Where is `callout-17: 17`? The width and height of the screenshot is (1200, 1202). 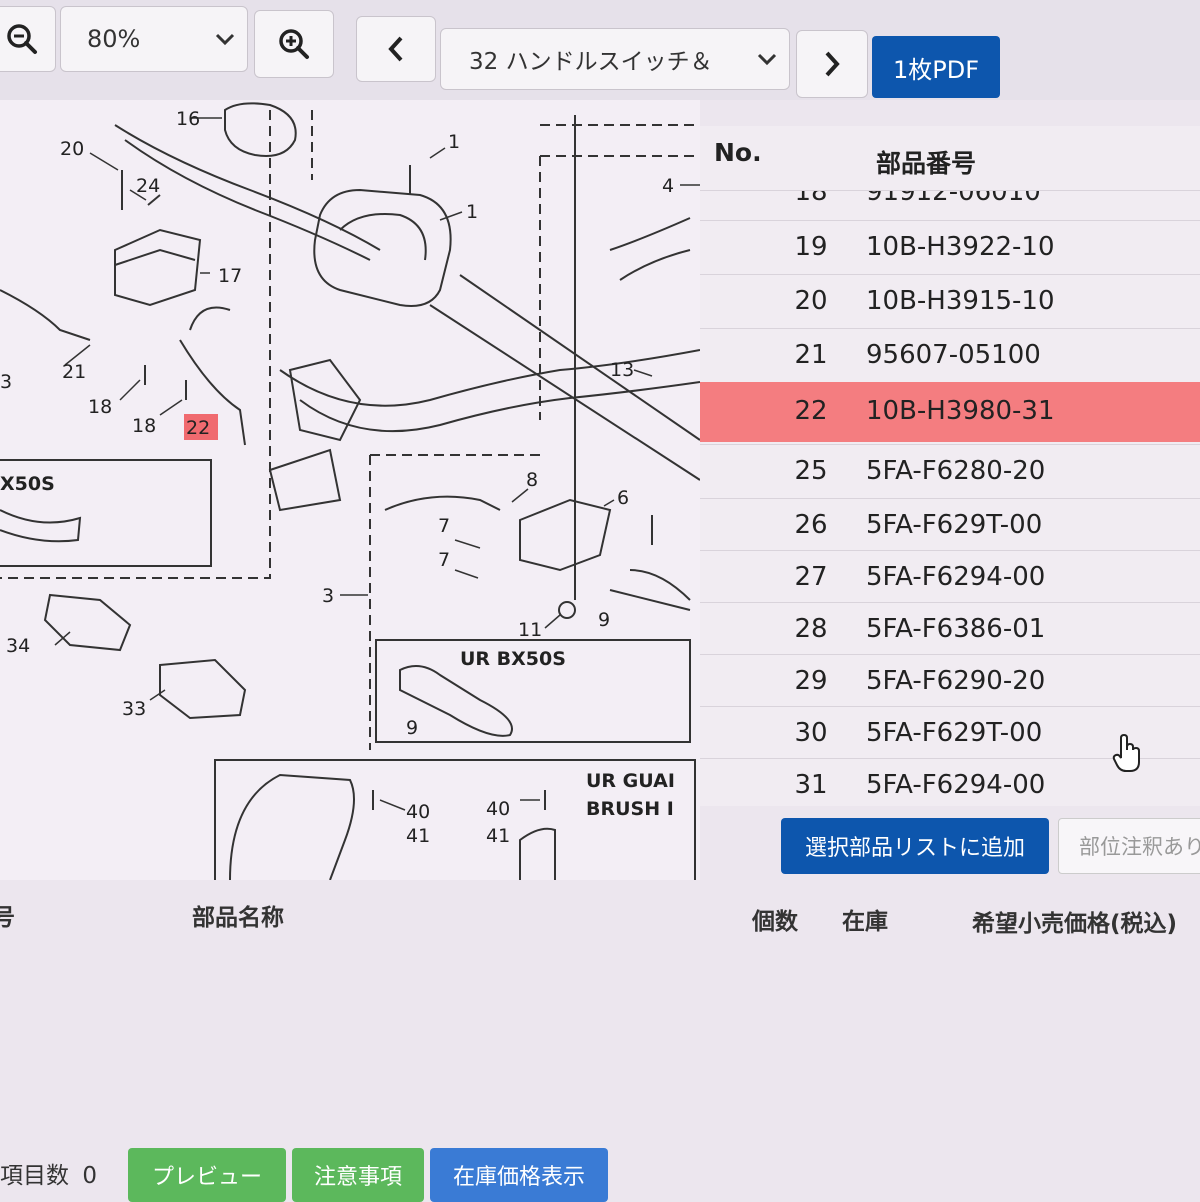 callout-17: 17 is located at coordinates (230, 276).